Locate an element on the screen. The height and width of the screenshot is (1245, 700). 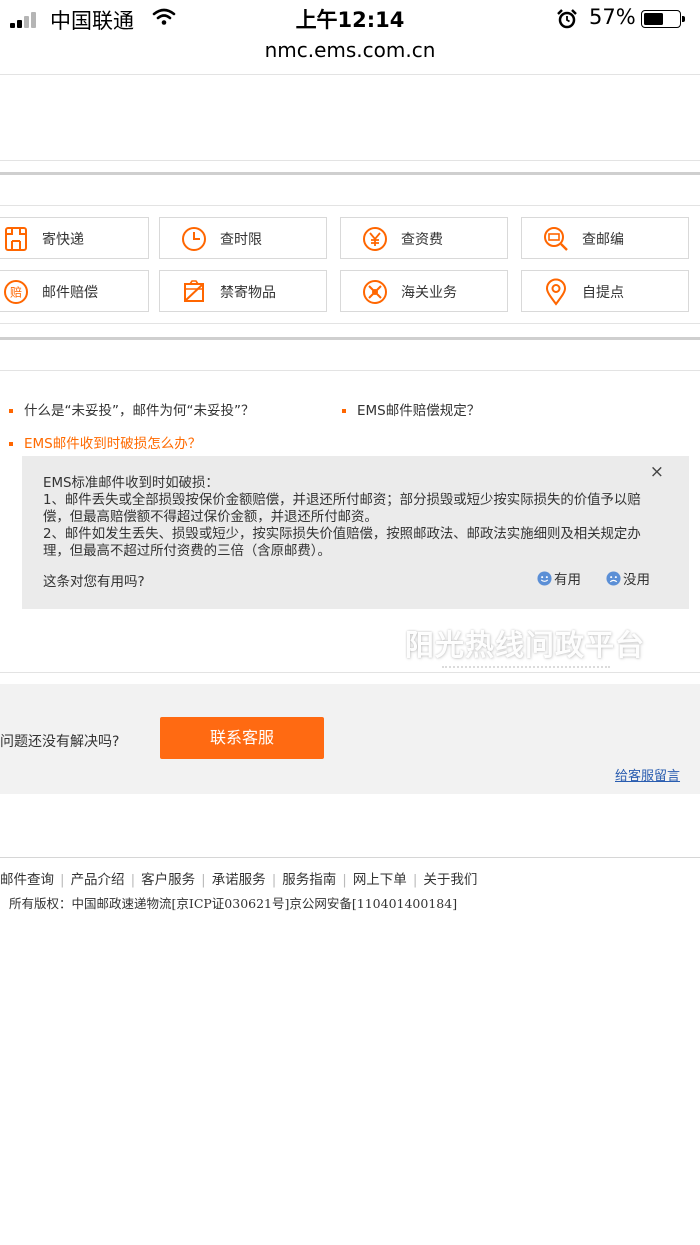
happy-face-icon is located at coordinates (544, 578).